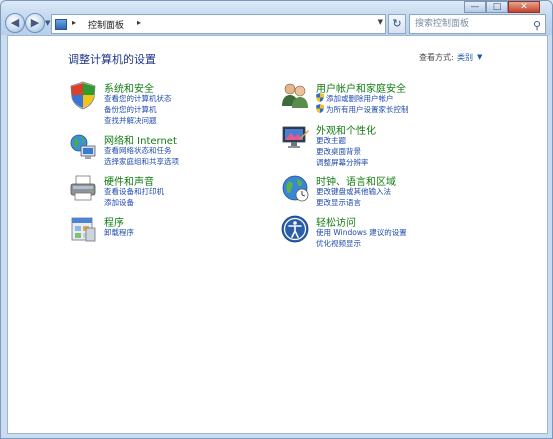 The height and width of the screenshot is (439, 553). Describe the element at coordinates (295, 95) in the screenshot. I see `users-icon` at that location.